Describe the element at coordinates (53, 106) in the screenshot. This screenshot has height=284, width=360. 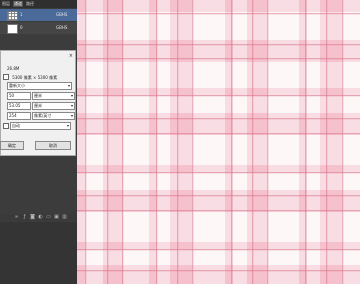
I see `height-unit-select: 厘米` at that location.